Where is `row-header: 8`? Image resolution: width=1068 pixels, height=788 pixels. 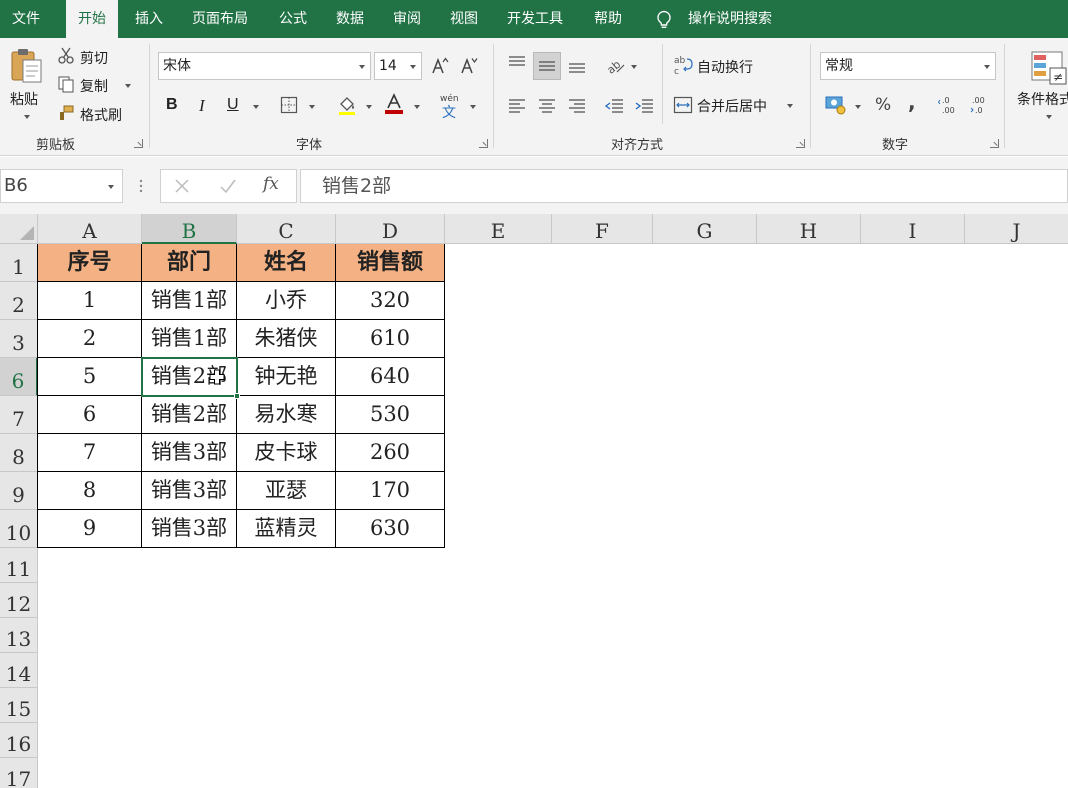 row-header: 8 is located at coordinates (19, 453).